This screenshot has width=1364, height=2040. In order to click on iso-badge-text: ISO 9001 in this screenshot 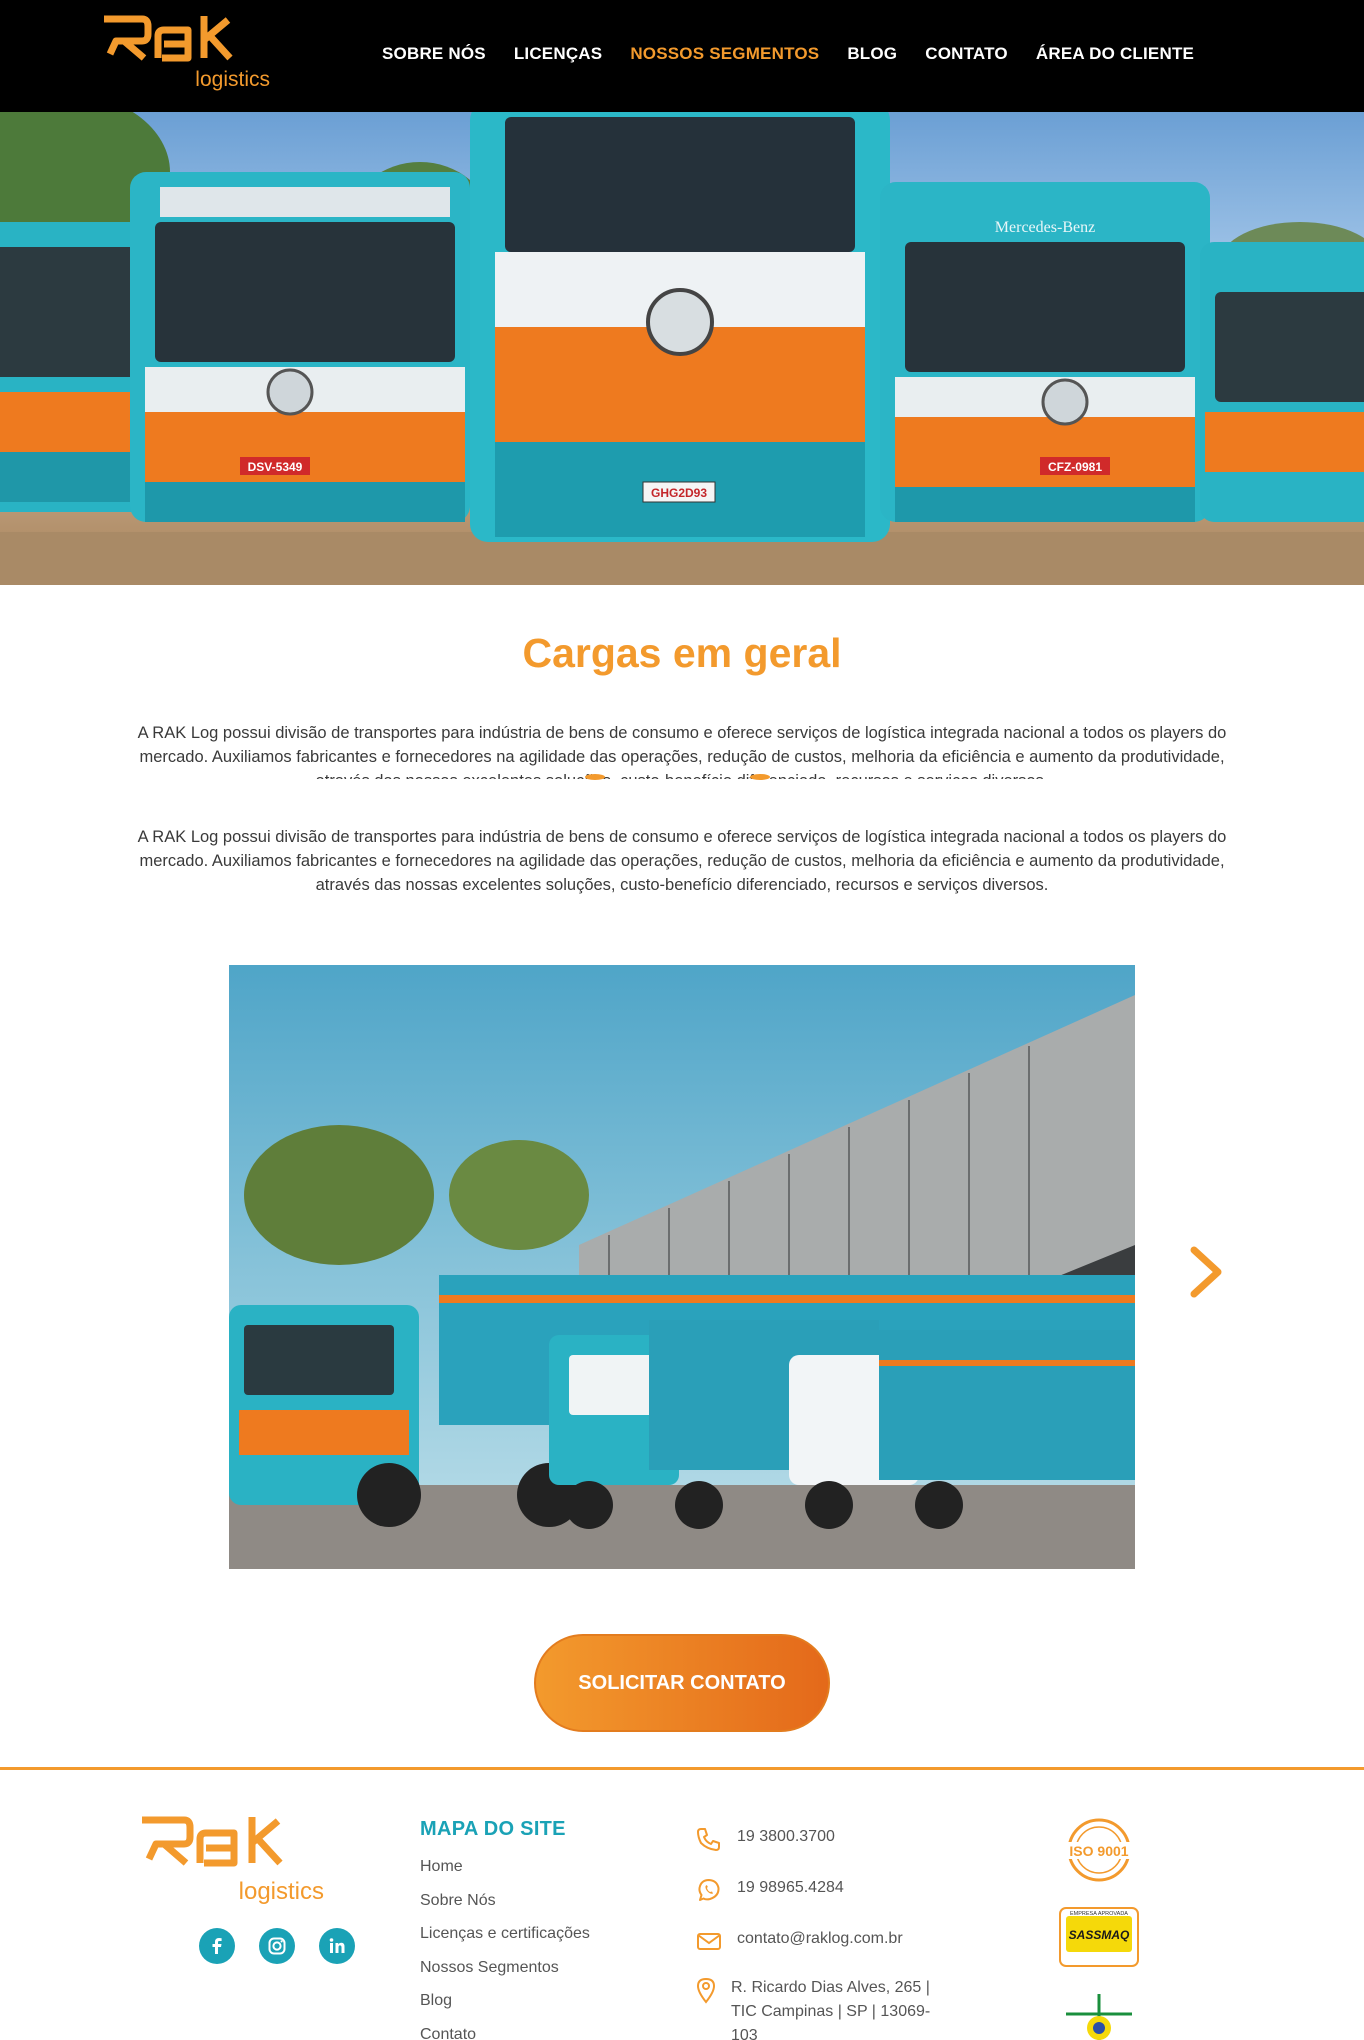, I will do `click(1098, 1851)`.